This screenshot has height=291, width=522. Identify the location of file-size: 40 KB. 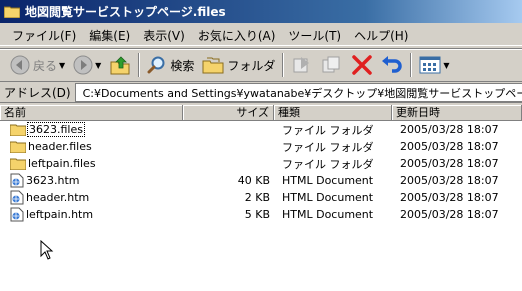
(253, 180).